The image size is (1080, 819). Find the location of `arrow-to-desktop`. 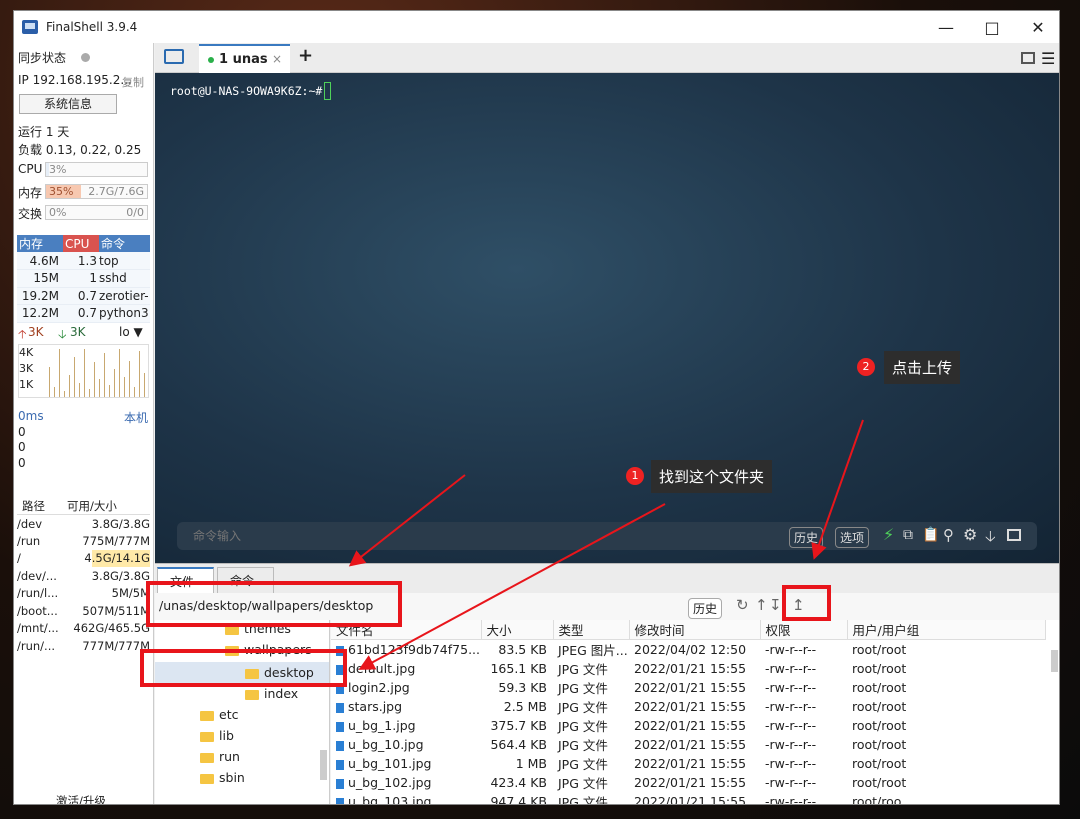

arrow-to-desktop is located at coordinates (512, 586).